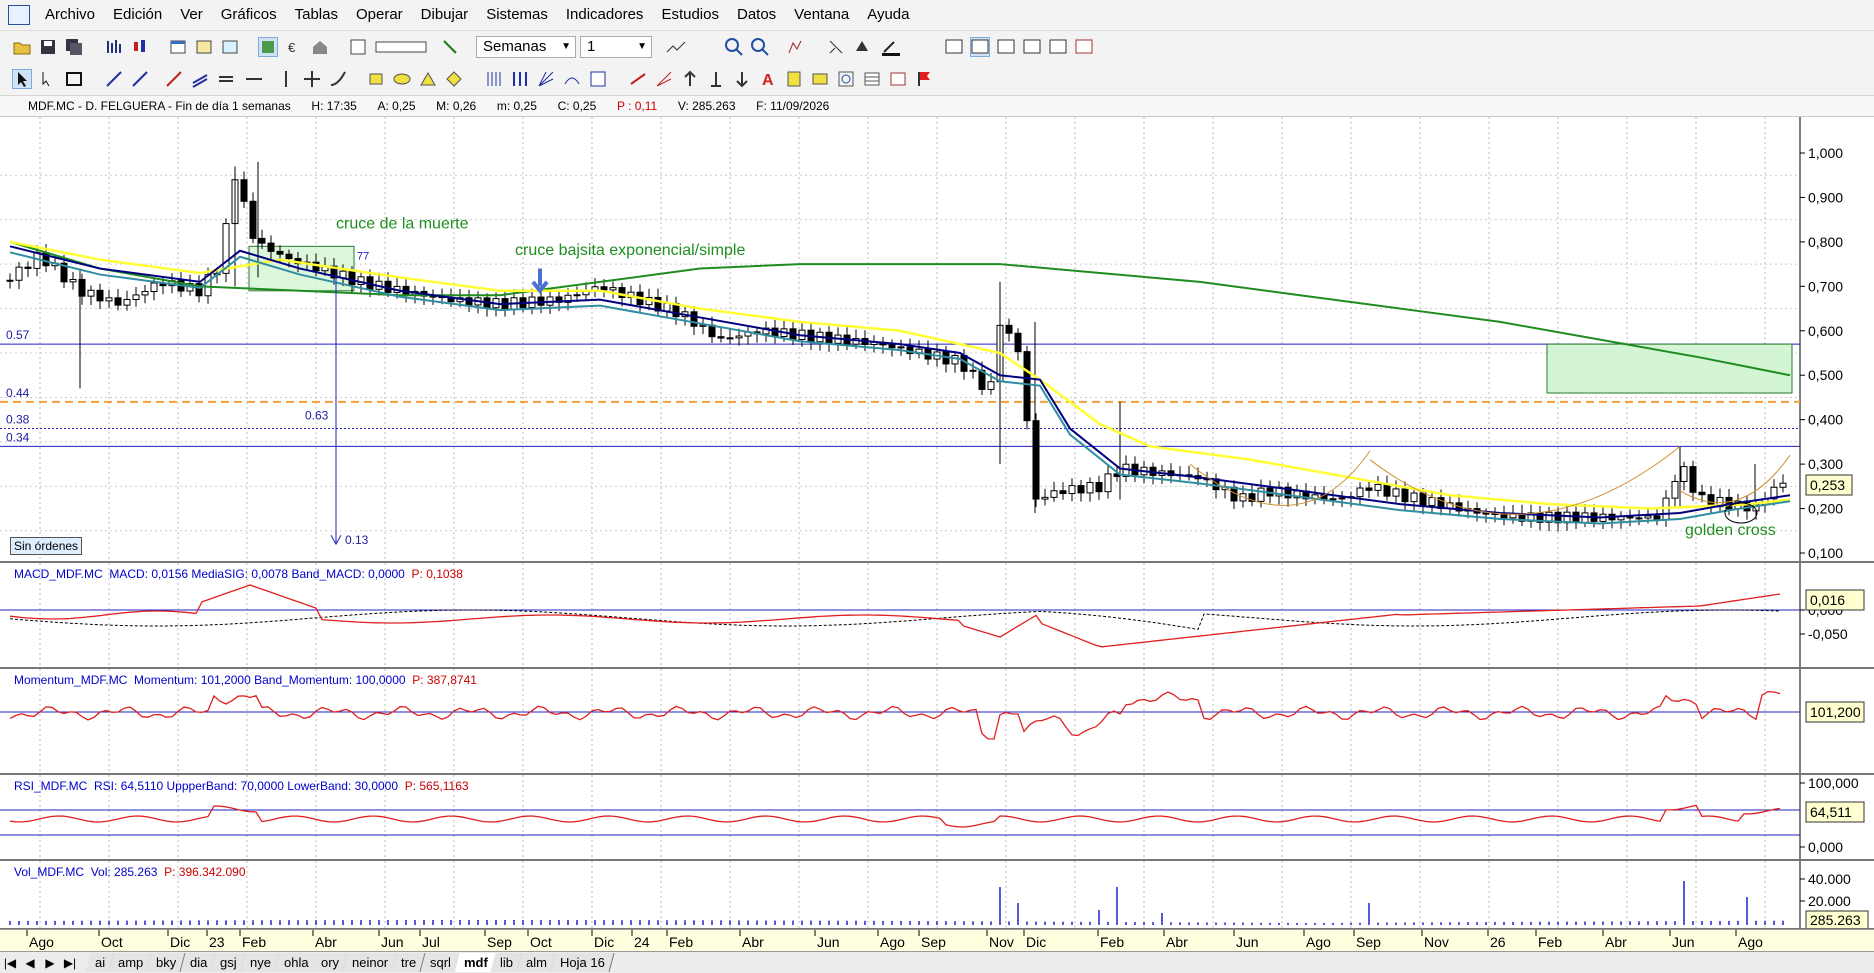 This screenshot has height=973, width=1874. What do you see at coordinates (402, 47) in the screenshot?
I see `scroll-range-icon` at bounding box center [402, 47].